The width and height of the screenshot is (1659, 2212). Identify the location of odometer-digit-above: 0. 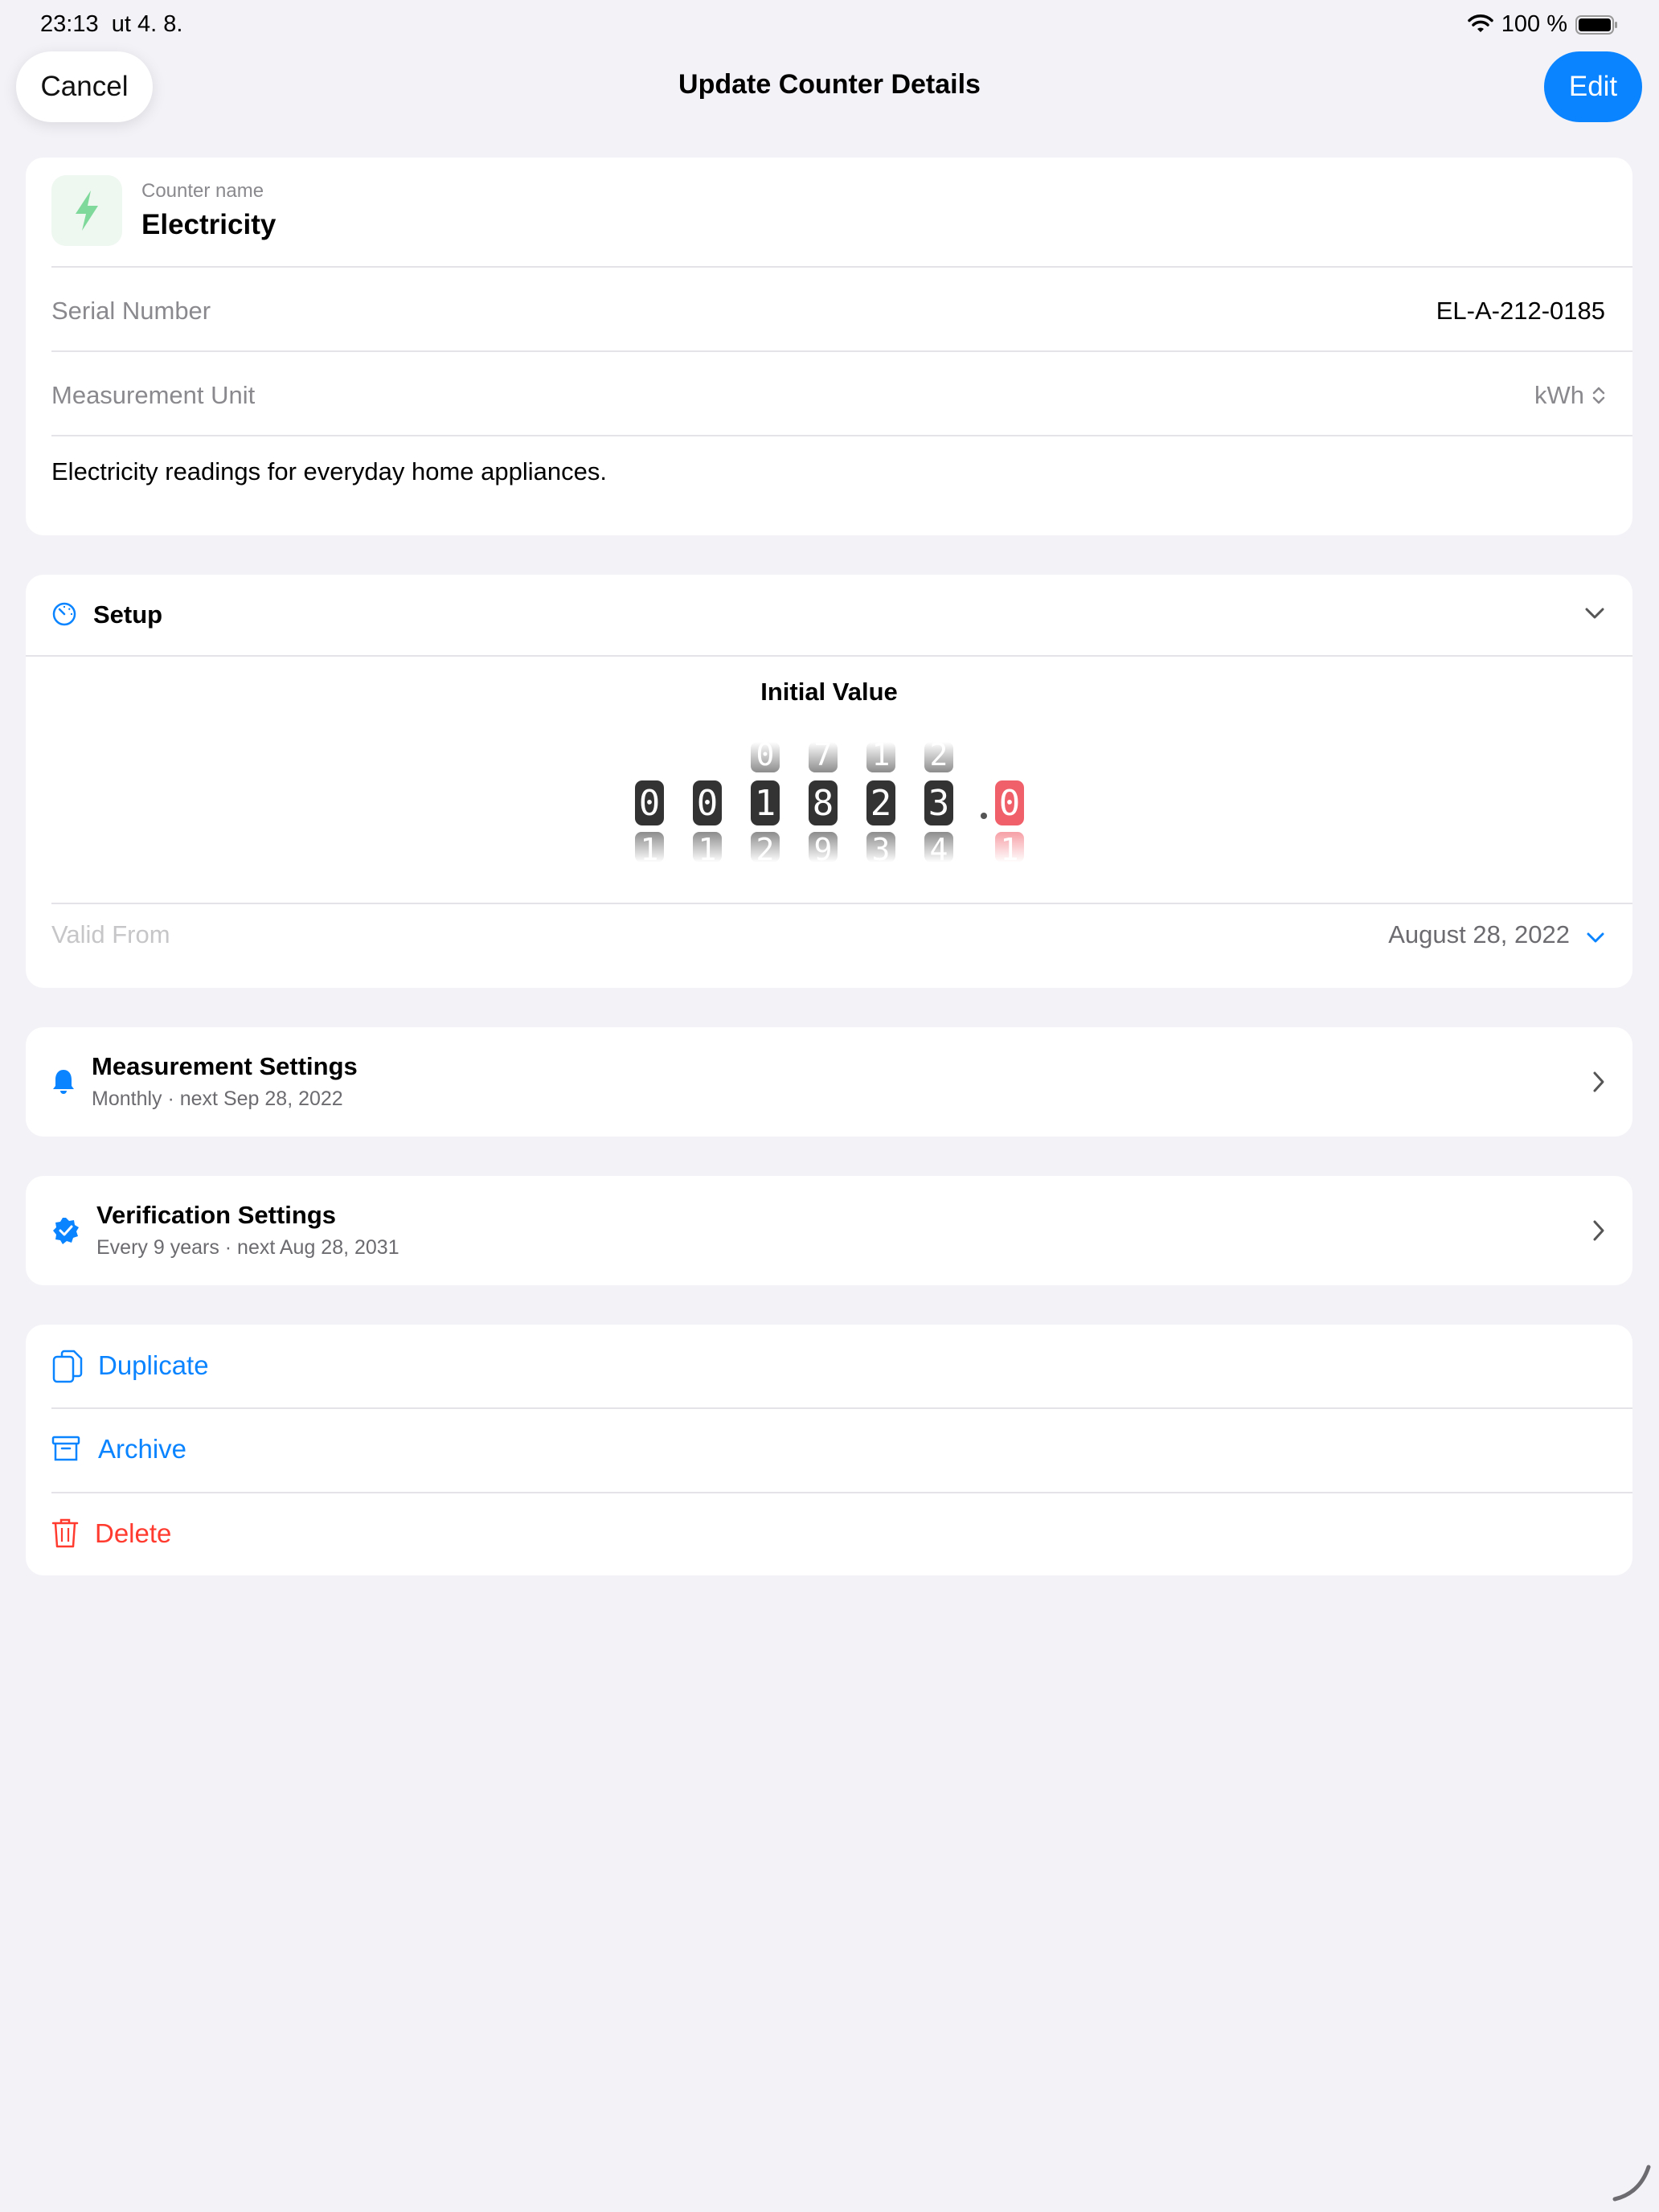
(765, 757).